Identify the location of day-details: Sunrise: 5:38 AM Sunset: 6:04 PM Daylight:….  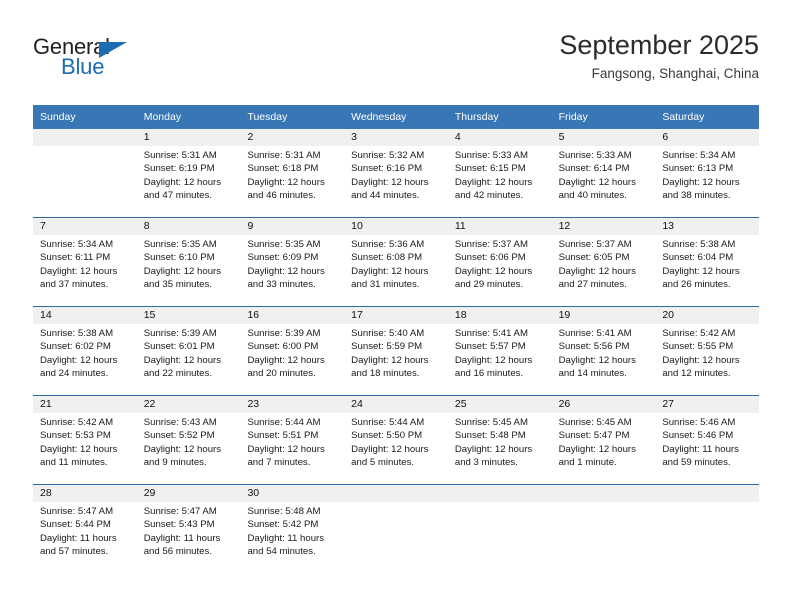
(707, 263).